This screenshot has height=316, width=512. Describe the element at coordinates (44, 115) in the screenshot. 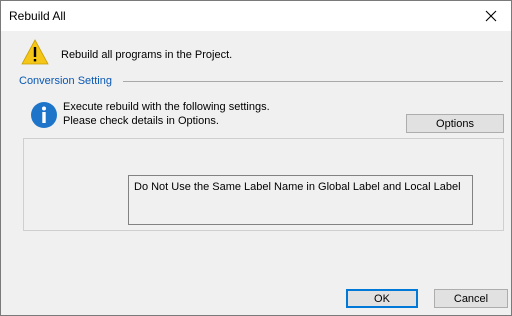

I see `info-icon` at that location.